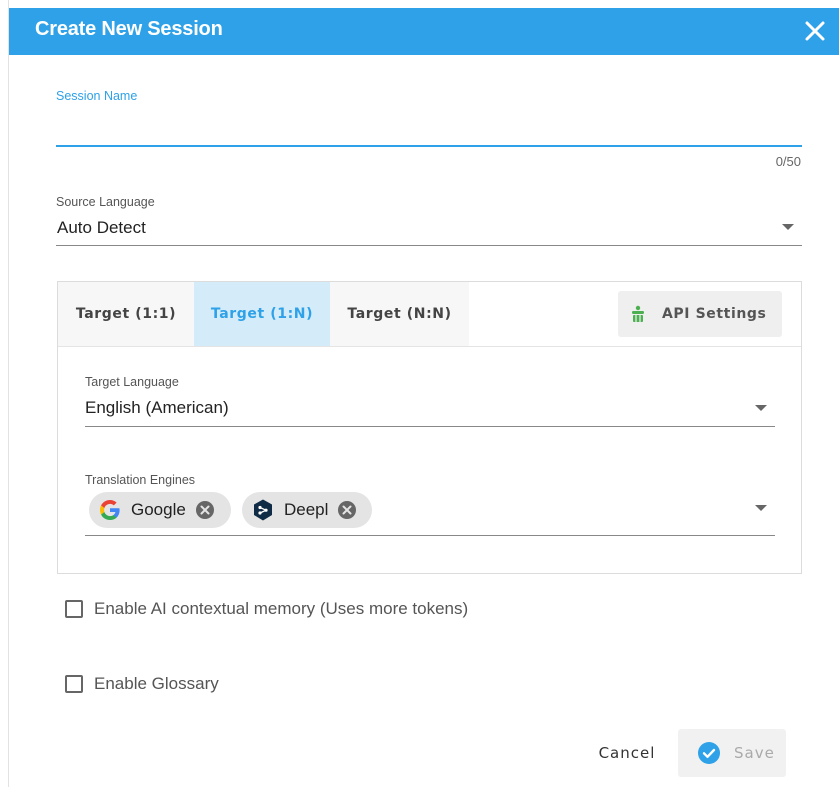 The width and height of the screenshot is (839, 787). Describe the element at coordinates (638, 313) in the screenshot. I see `api-settings-icon` at that location.